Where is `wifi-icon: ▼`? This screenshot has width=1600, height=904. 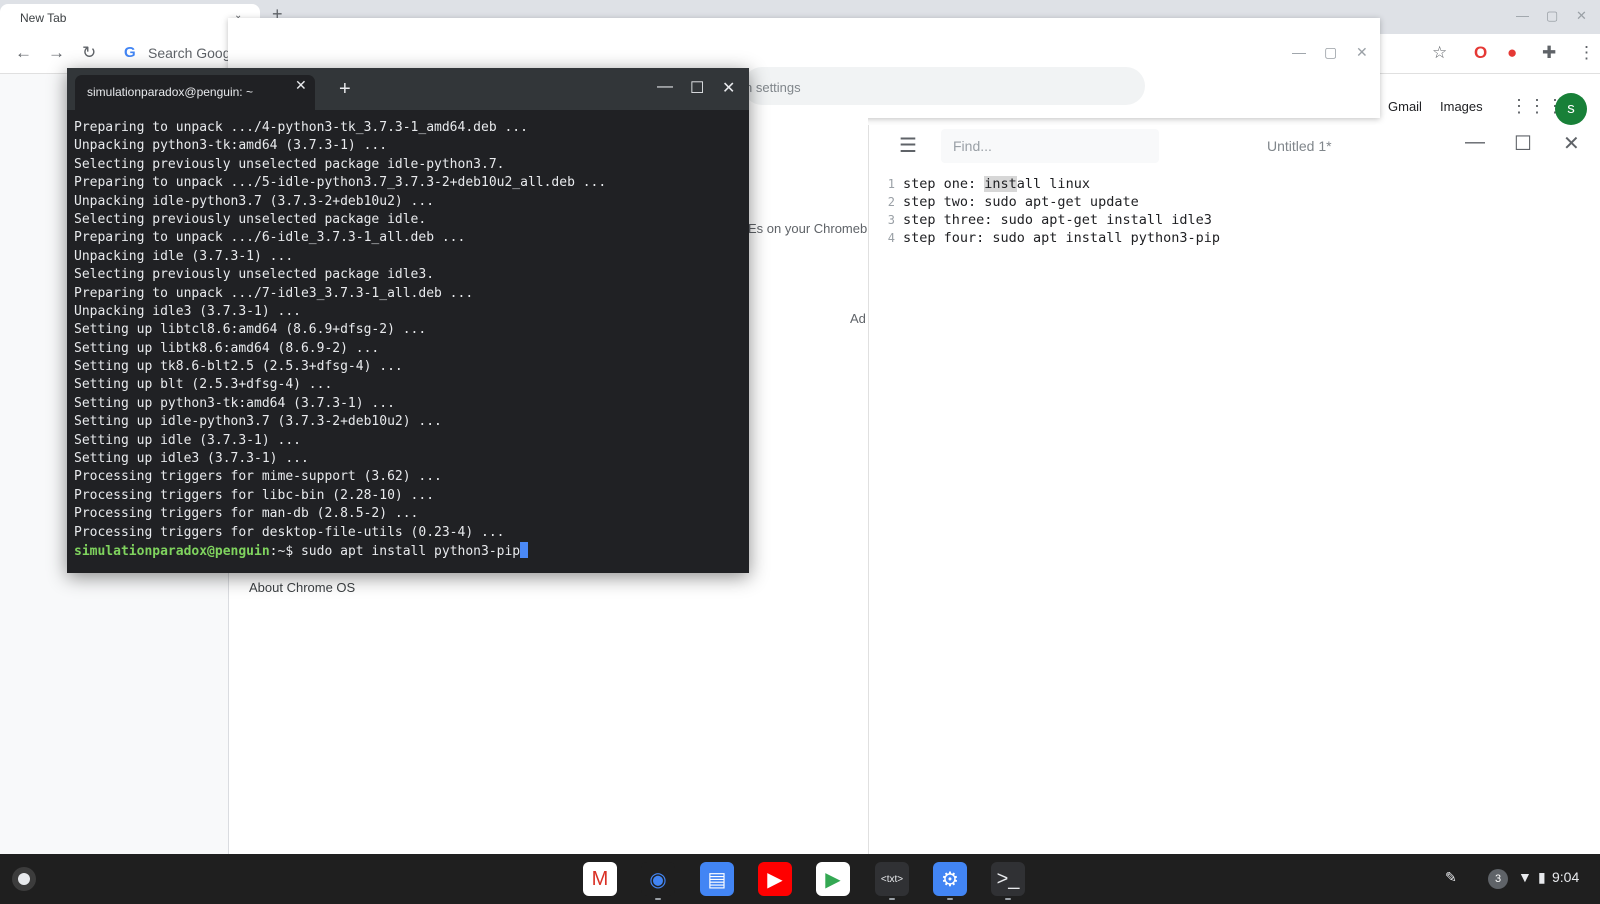 wifi-icon: ▼ is located at coordinates (1525, 877).